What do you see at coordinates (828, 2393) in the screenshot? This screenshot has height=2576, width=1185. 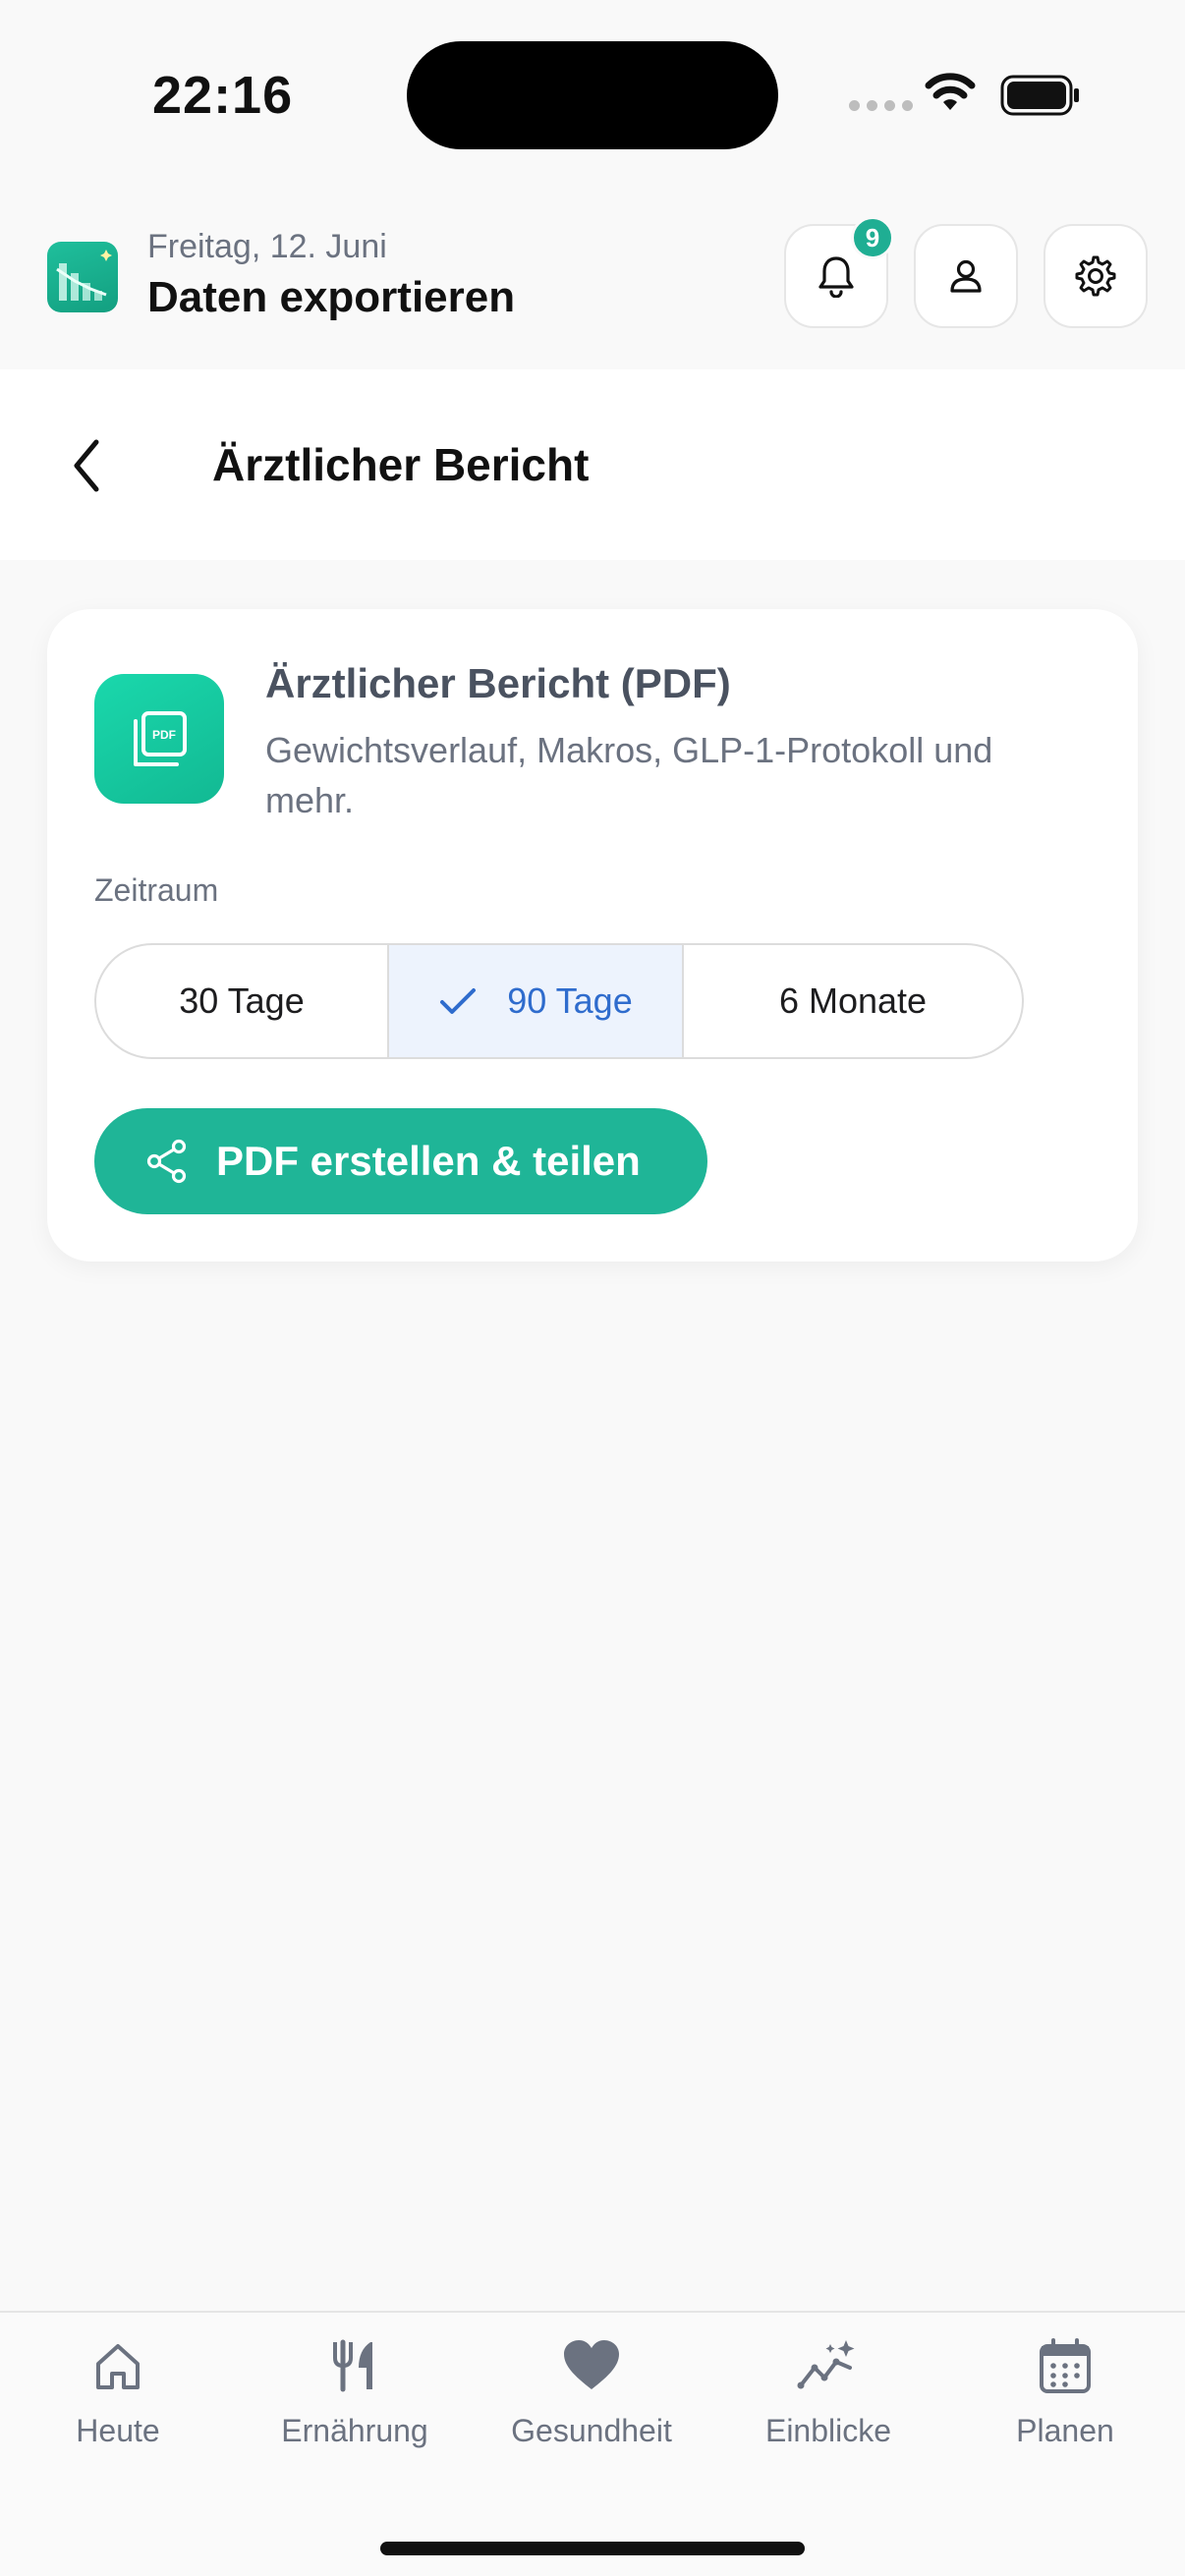 I see `tab-einblicke: Einblicke` at bounding box center [828, 2393].